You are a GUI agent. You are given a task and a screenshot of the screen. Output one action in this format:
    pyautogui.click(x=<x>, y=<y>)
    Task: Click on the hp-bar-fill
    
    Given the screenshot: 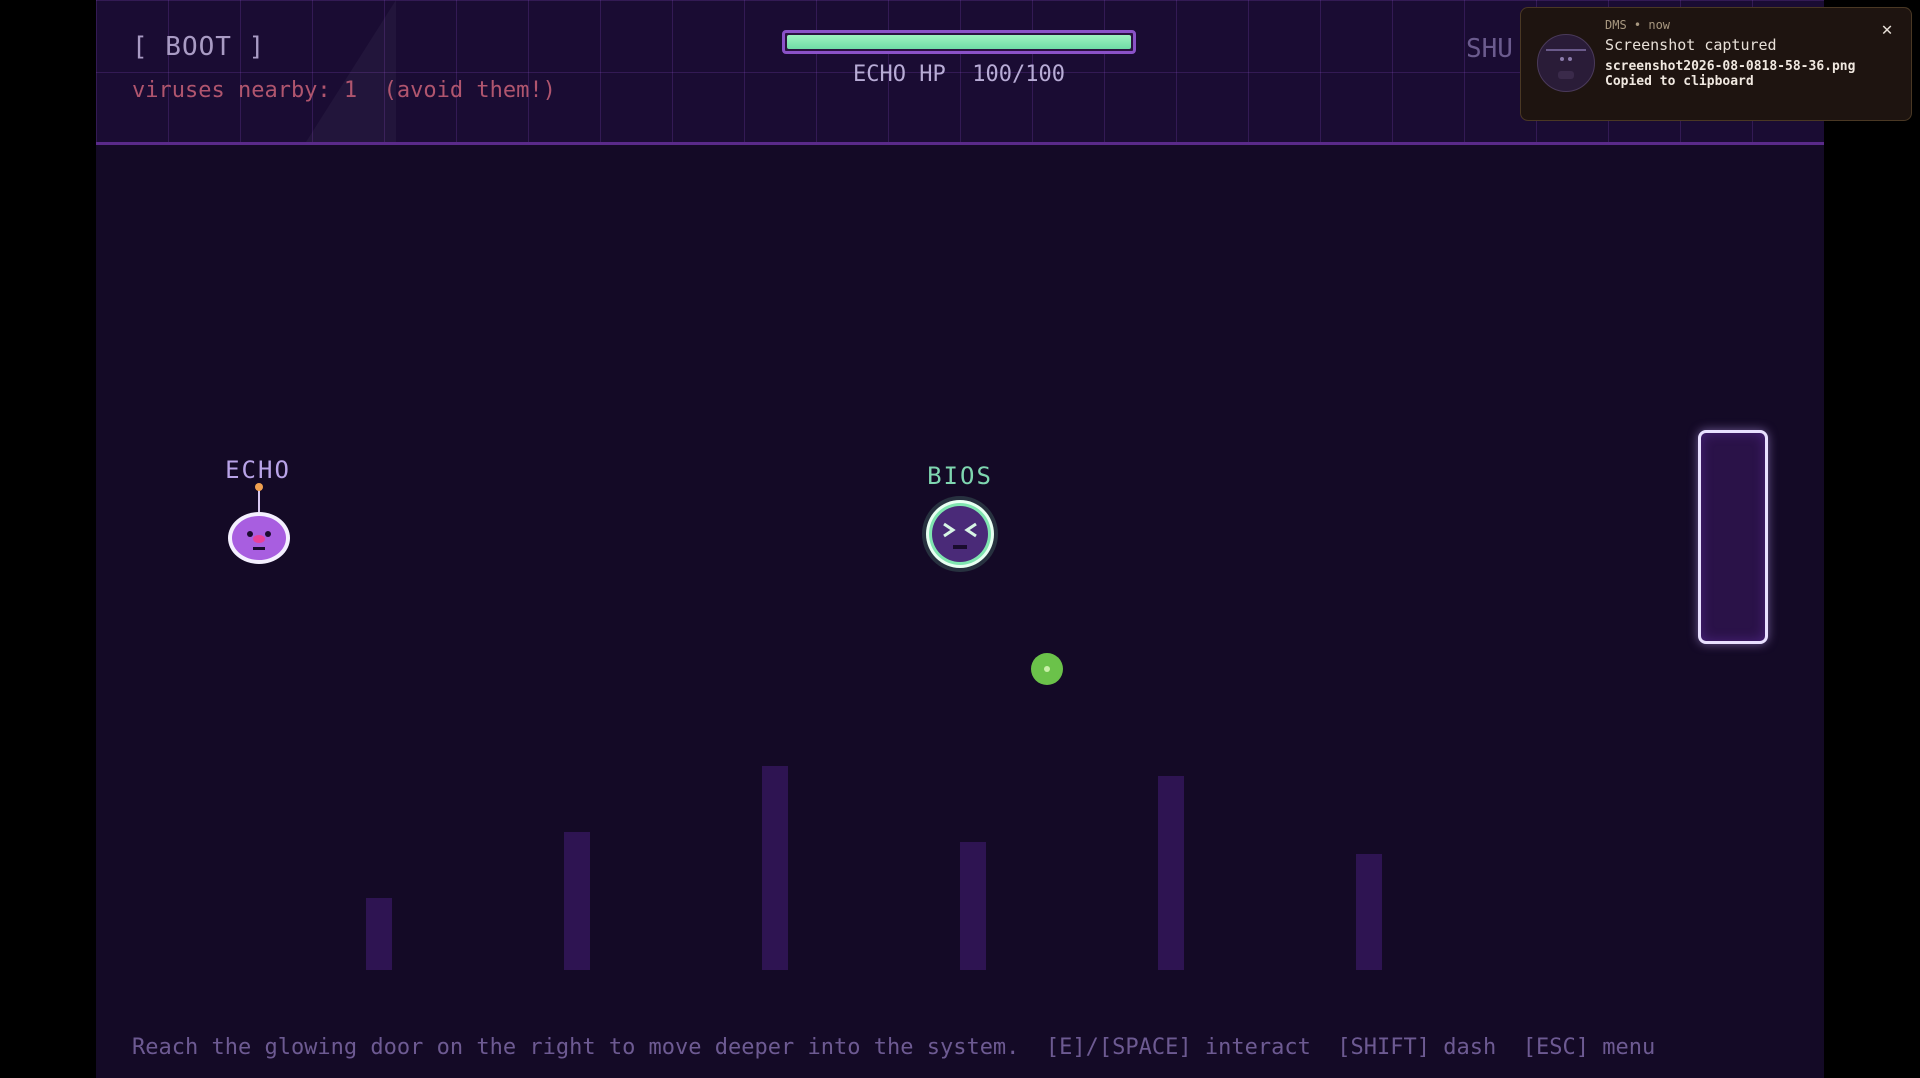 What is the action you would take?
    pyautogui.click(x=959, y=42)
    